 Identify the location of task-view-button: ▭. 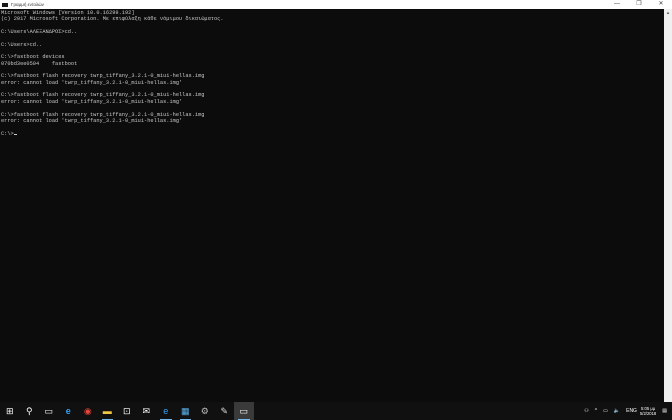
(49, 411).